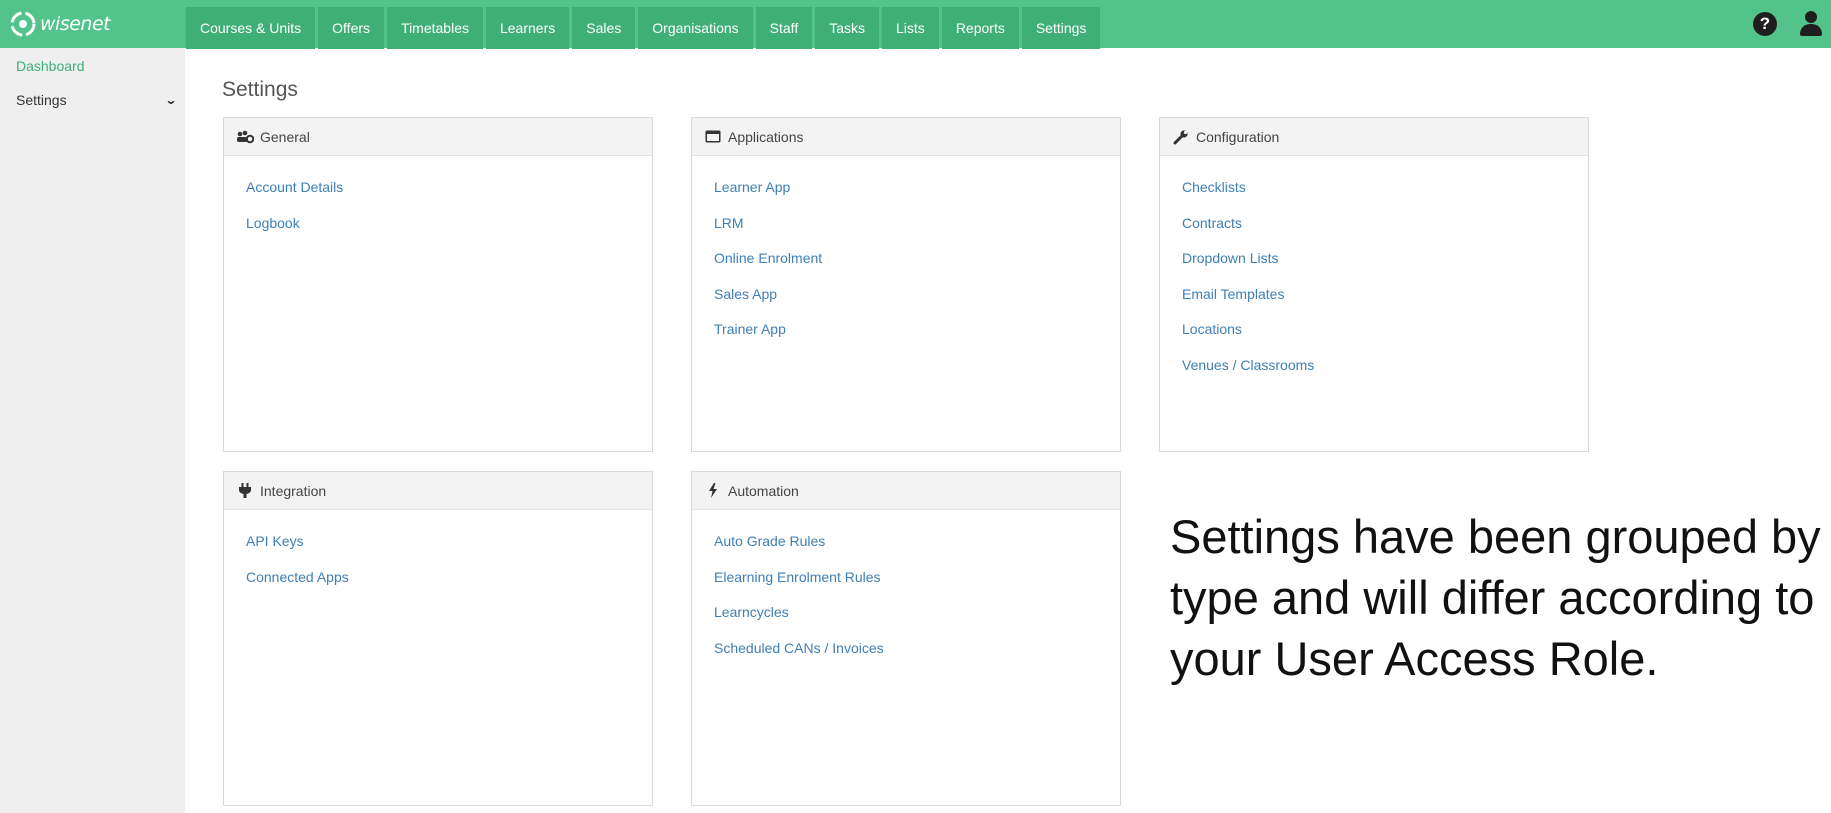  What do you see at coordinates (1385, 366) in the screenshot?
I see `link-venues-classrooms: Venues / Classrooms` at bounding box center [1385, 366].